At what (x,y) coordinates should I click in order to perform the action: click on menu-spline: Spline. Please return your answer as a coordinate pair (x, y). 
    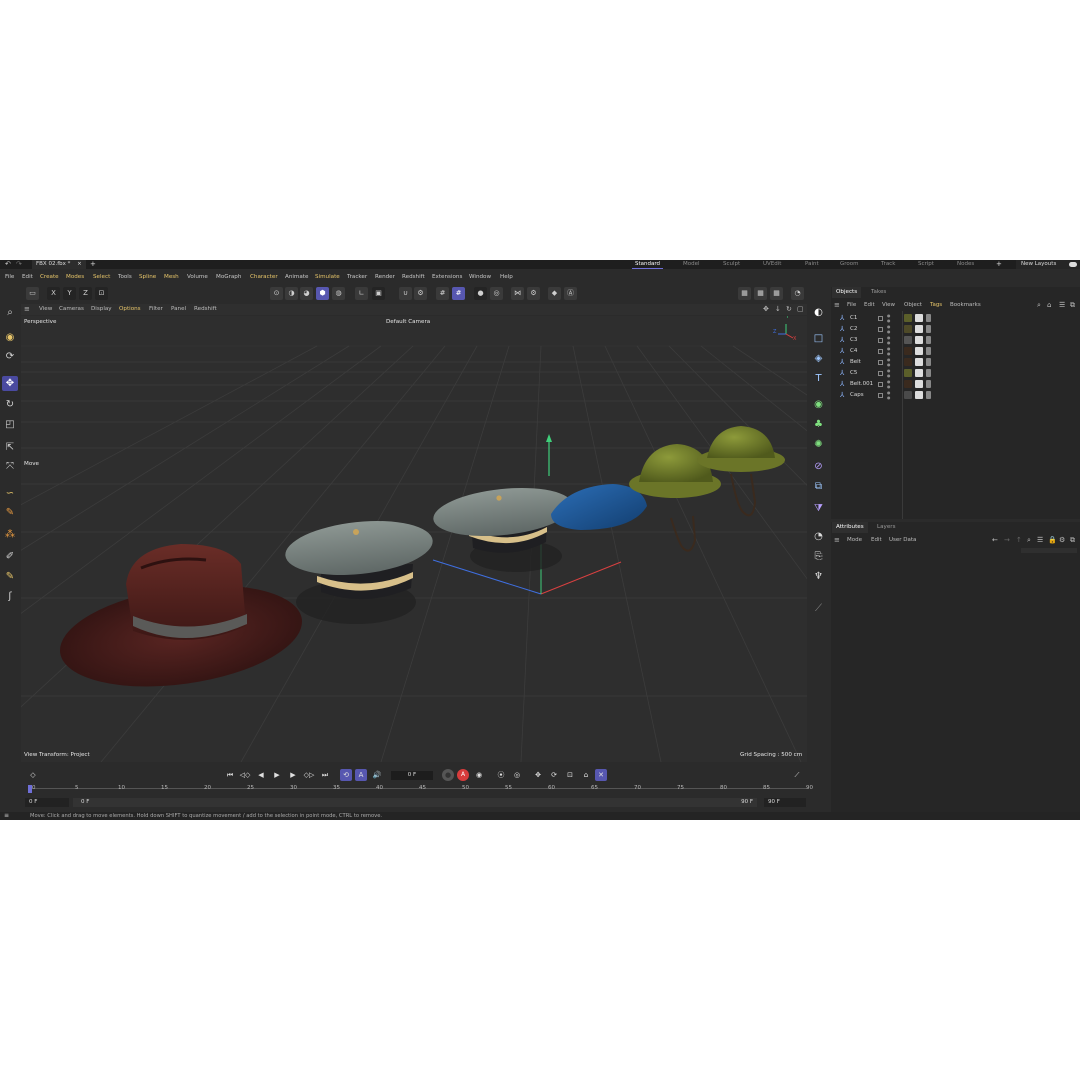
    Looking at the image, I should click on (147, 277).